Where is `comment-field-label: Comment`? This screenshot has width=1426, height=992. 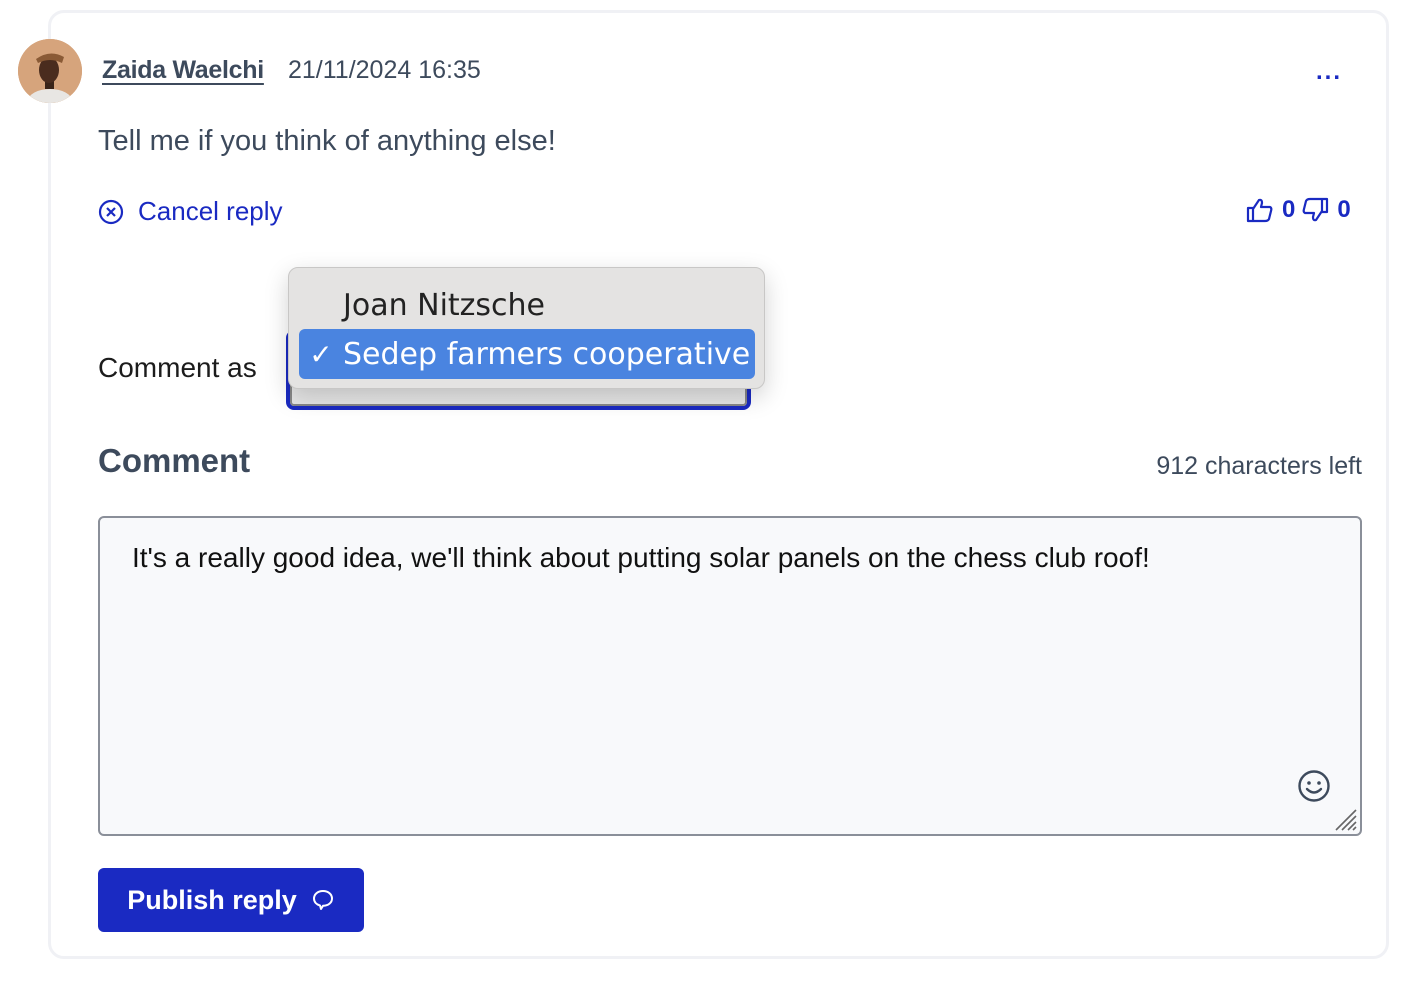
comment-field-label: Comment is located at coordinates (174, 460).